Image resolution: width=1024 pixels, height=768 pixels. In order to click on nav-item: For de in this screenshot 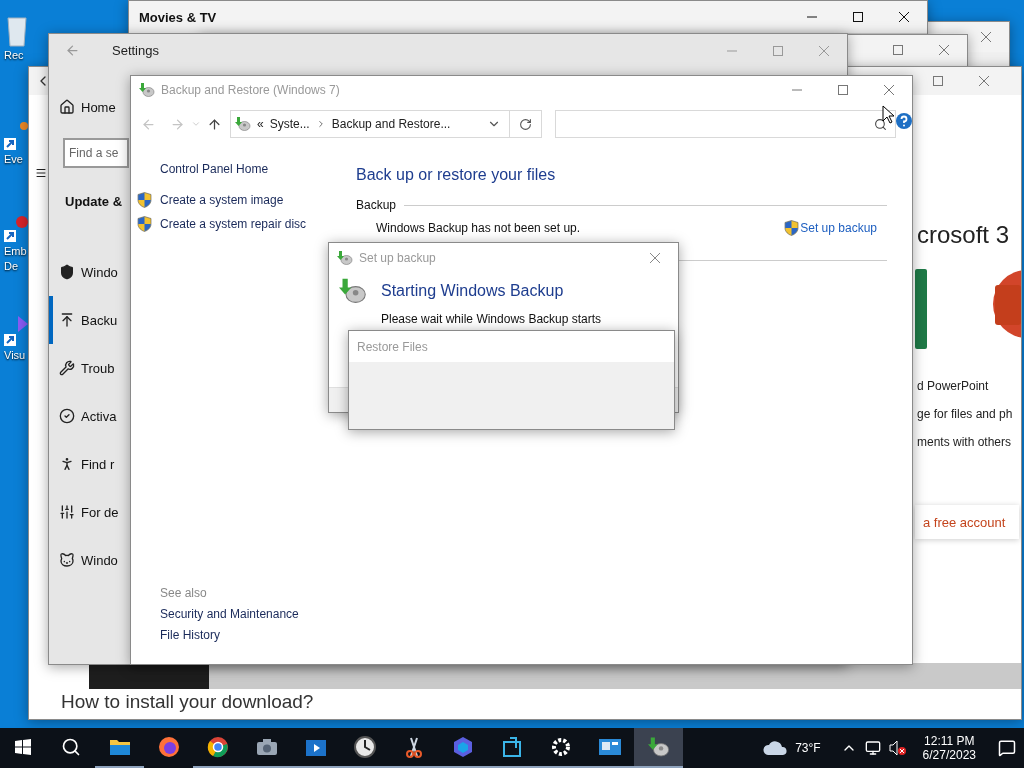, I will do `click(89, 512)`.